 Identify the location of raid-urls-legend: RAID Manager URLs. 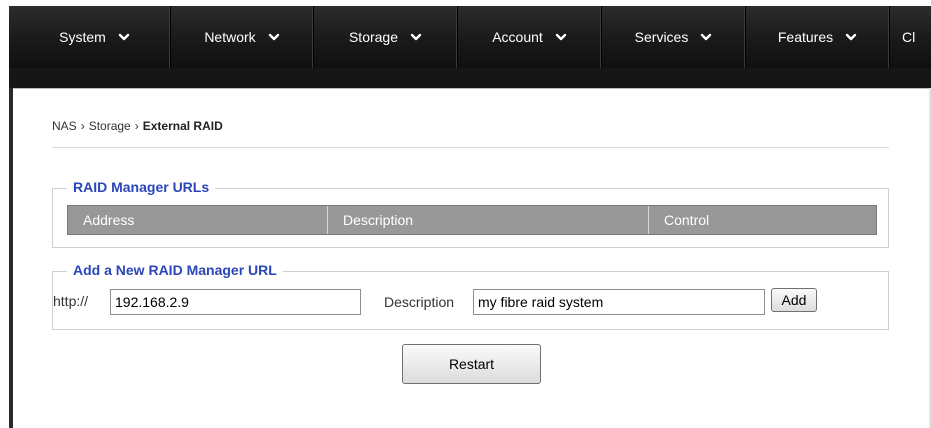
(141, 187).